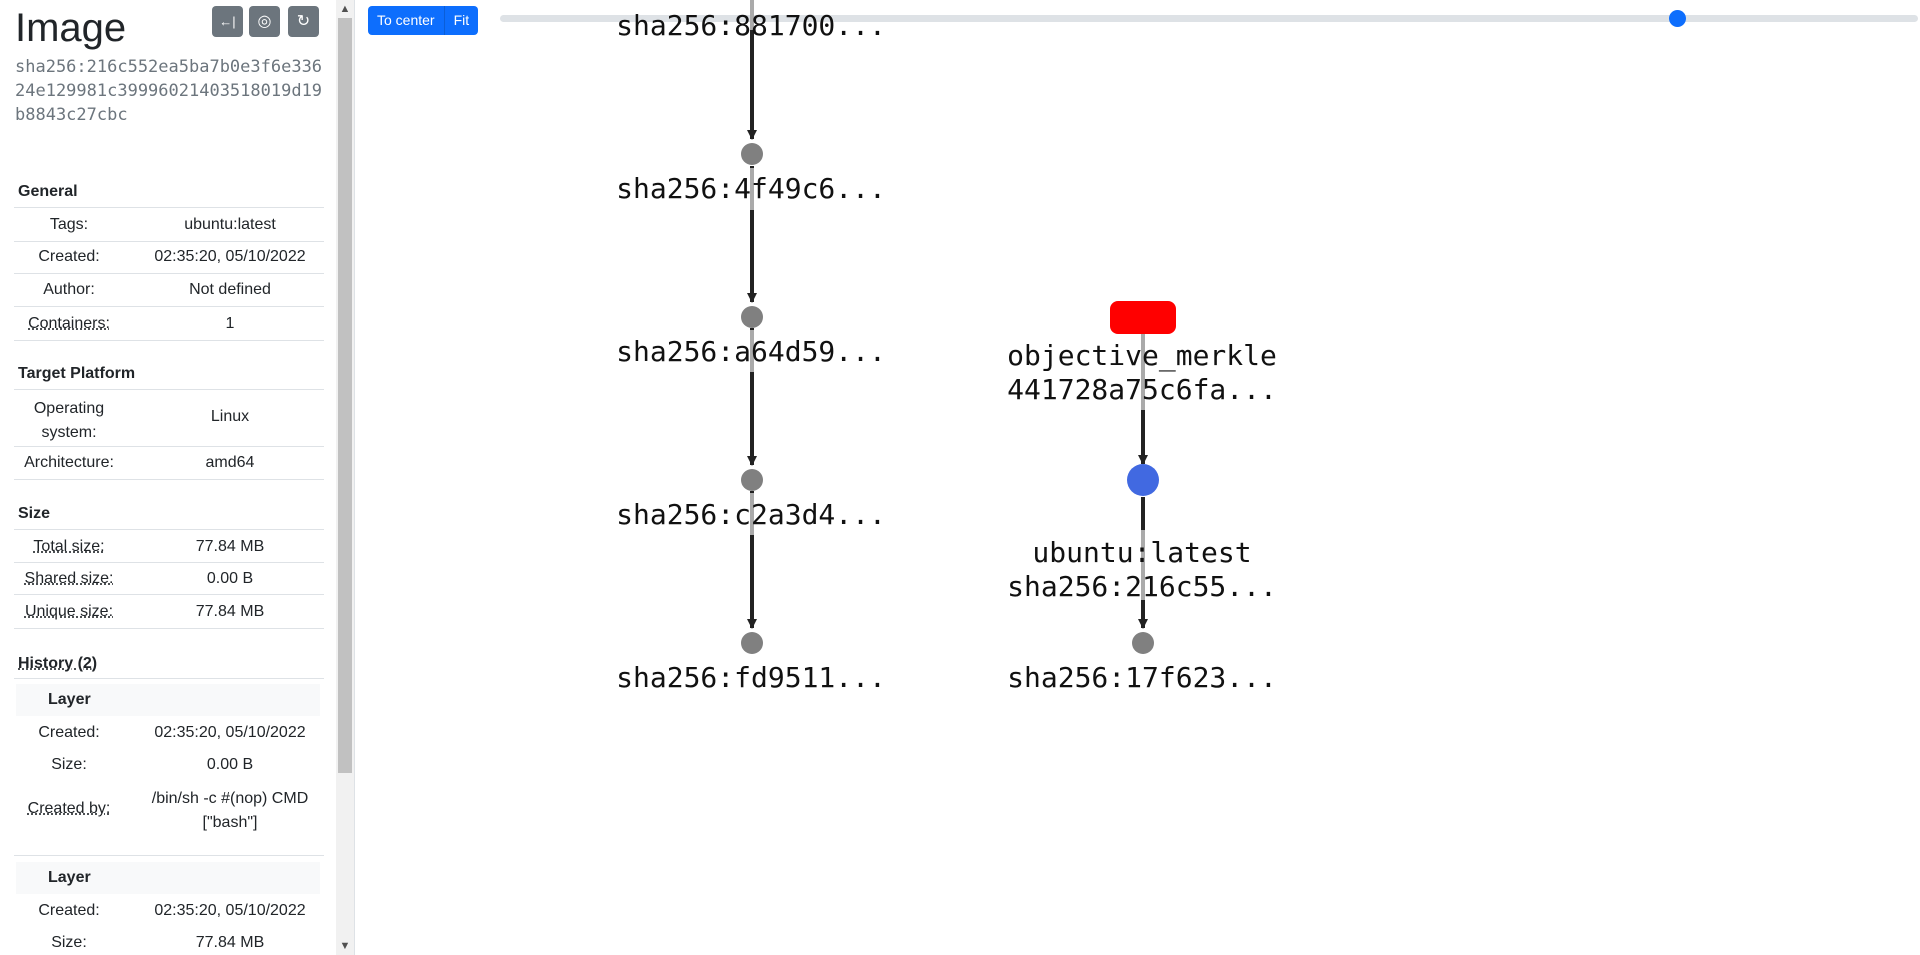  What do you see at coordinates (69, 289) in the screenshot?
I see `author-label: Author:` at bounding box center [69, 289].